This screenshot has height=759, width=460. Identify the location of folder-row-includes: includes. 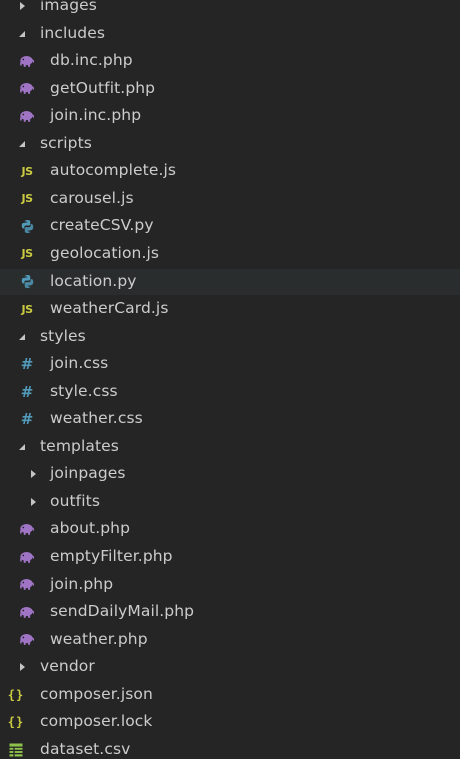
(230, 34).